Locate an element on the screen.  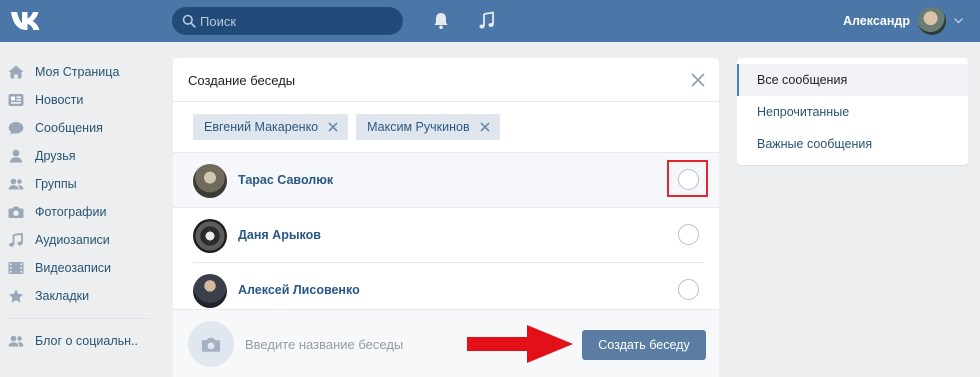
nav-friends: Друзья is located at coordinates (80, 156).